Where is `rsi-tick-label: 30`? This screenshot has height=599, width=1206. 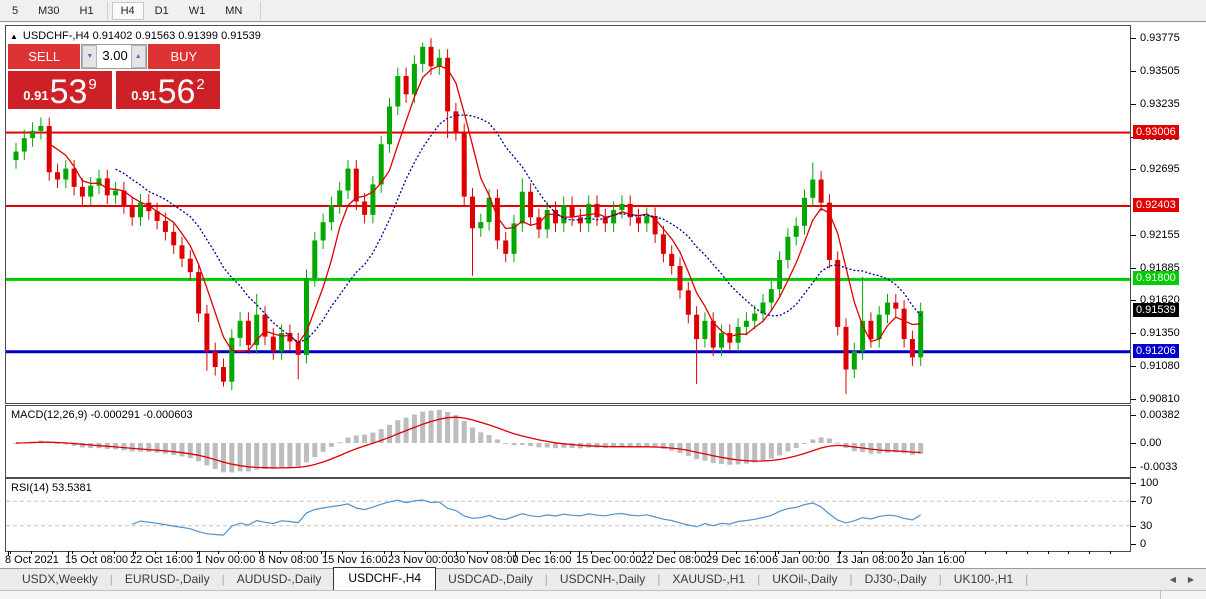 rsi-tick-label: 30 is located at coordinates (1146, 525).